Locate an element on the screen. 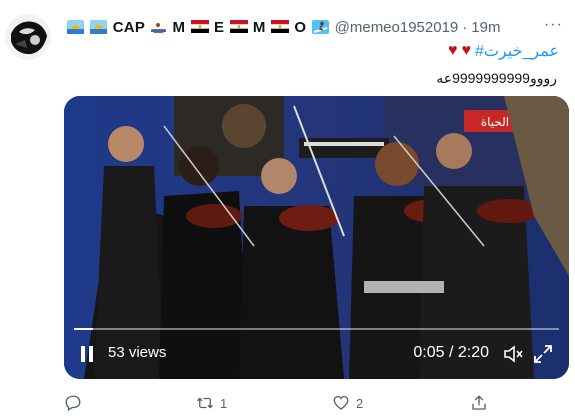 Image resolution: width=575 pixels, height=418 pixels. tweet-header: CAP M E M O @memeo1952019 · 19m is located at coordinates (283, 27).